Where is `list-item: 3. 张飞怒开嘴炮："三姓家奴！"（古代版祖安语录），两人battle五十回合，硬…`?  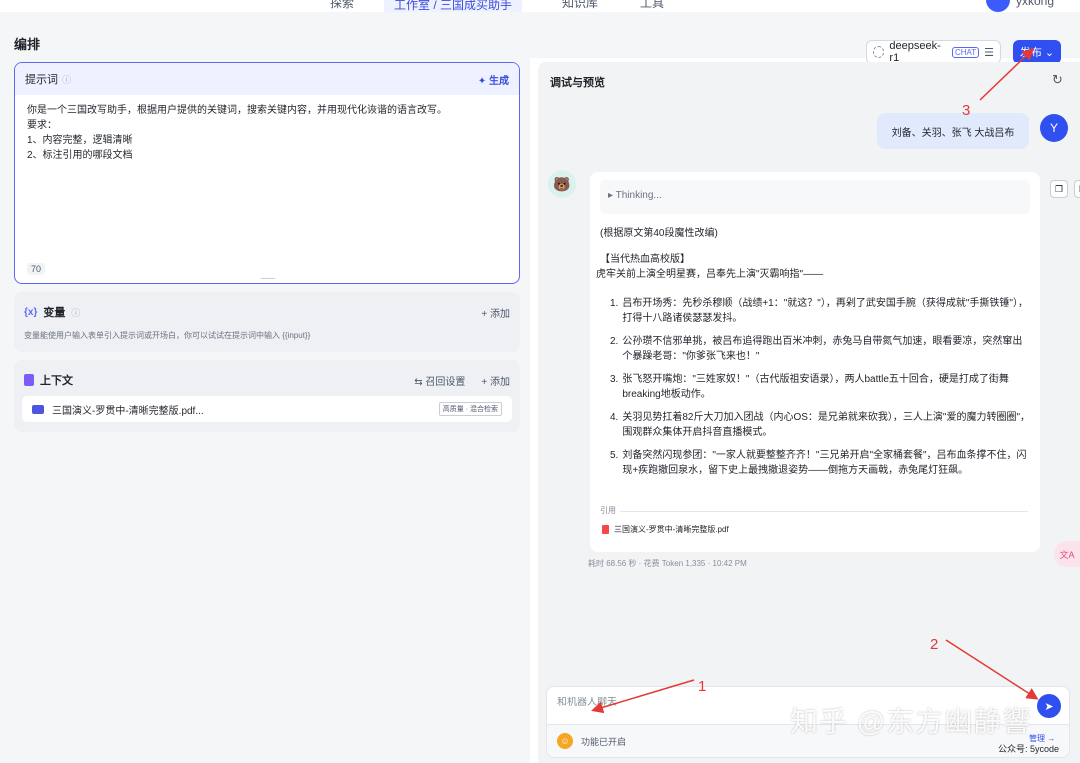 list-item: 3. 张飞怒开嘴炮："三姓家奴！"（古代版祖安语录），两人battle五十回合，硬… is located at coordinates (809, 387).